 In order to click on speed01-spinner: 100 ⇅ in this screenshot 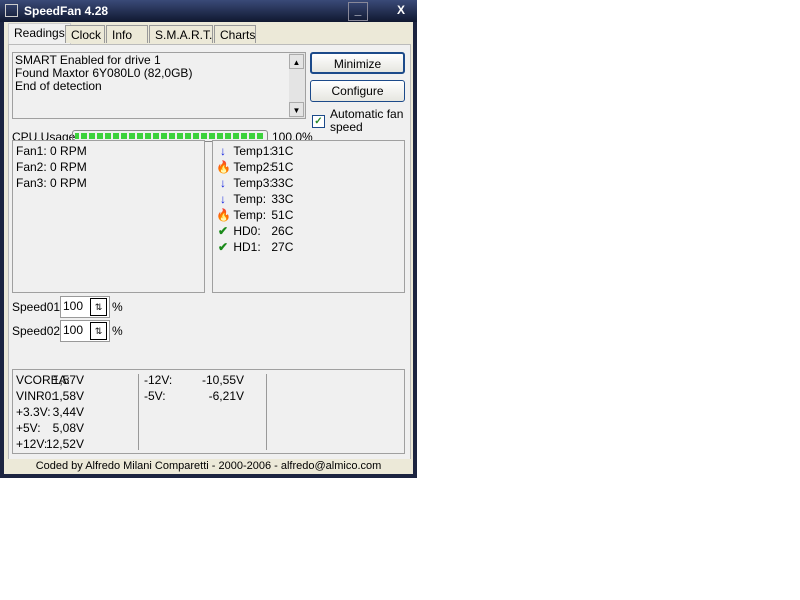, I will do `click(85, 307)`.